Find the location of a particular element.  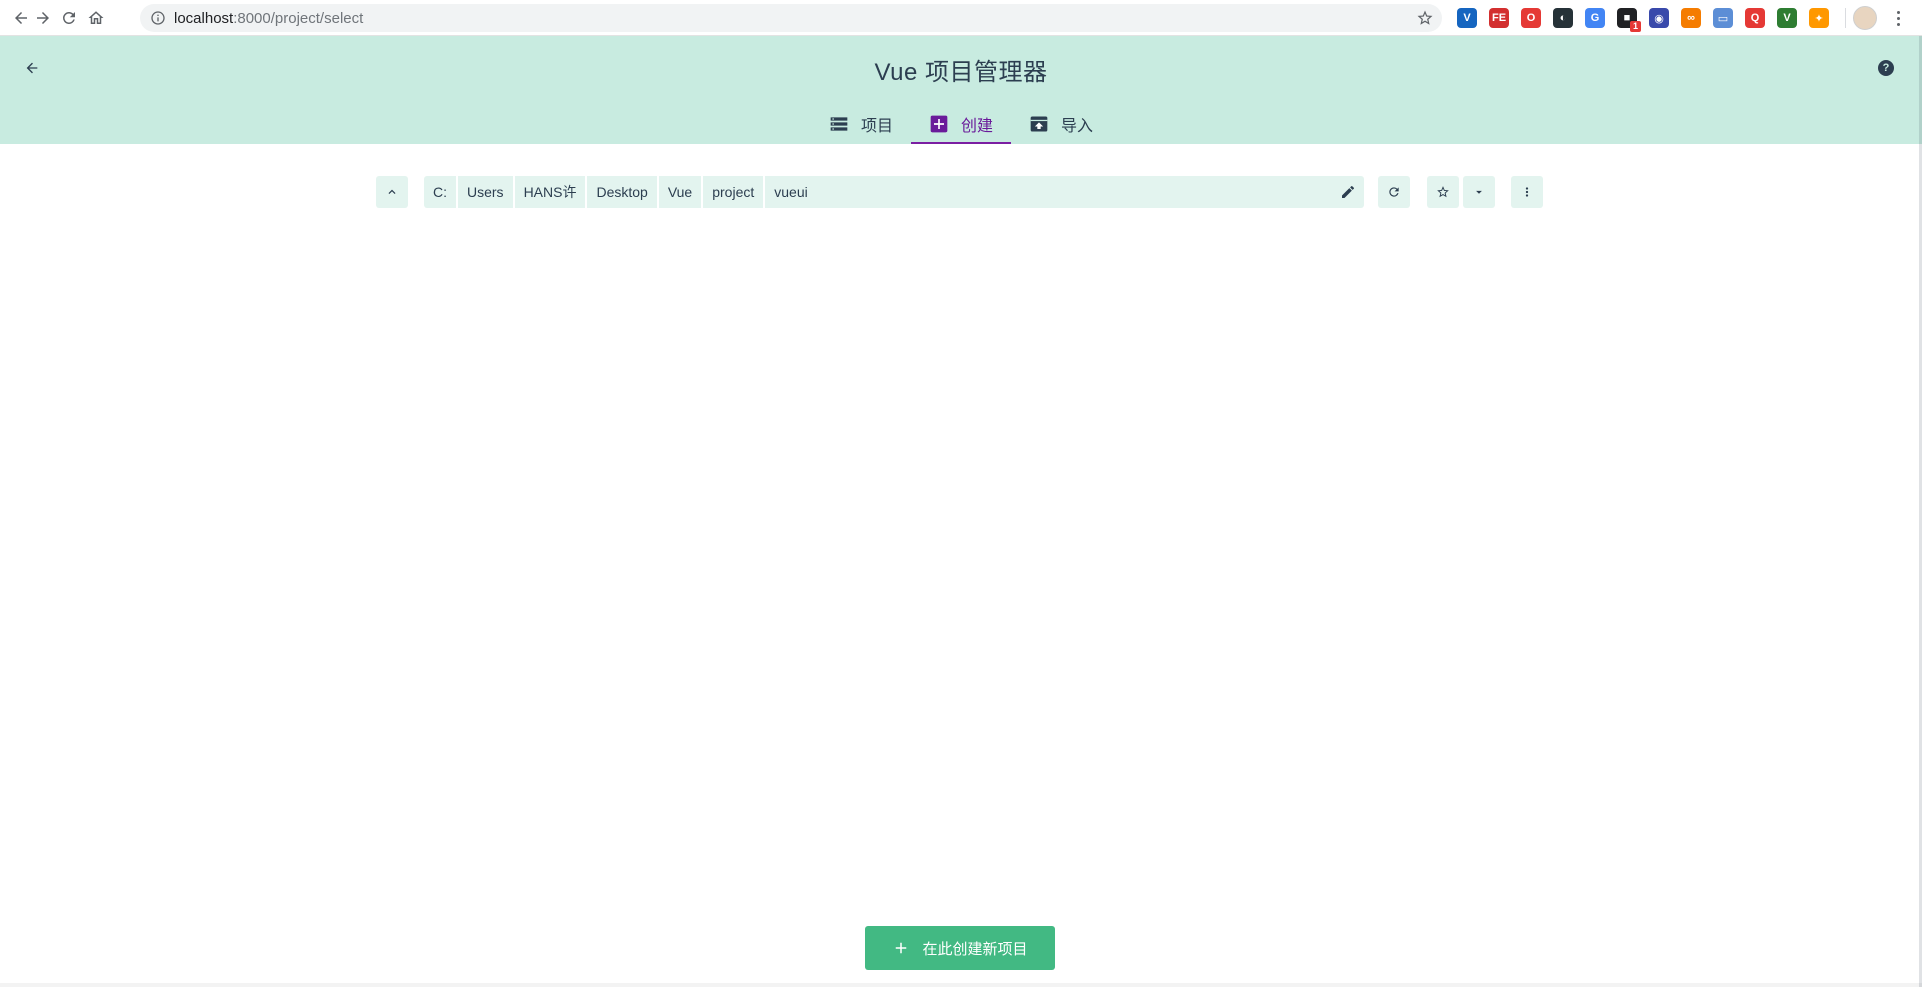

breadcrumb-segment: C: is located at coordinates (441, 192).